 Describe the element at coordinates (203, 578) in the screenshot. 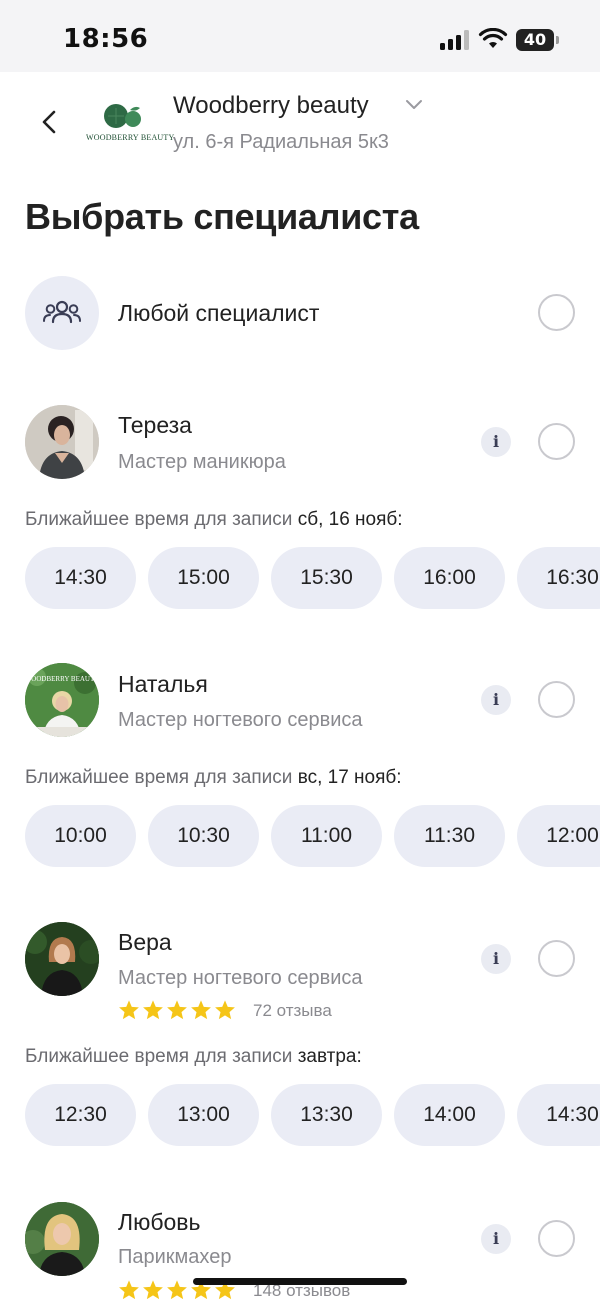

I see `time-slot: 15:00` at that location.